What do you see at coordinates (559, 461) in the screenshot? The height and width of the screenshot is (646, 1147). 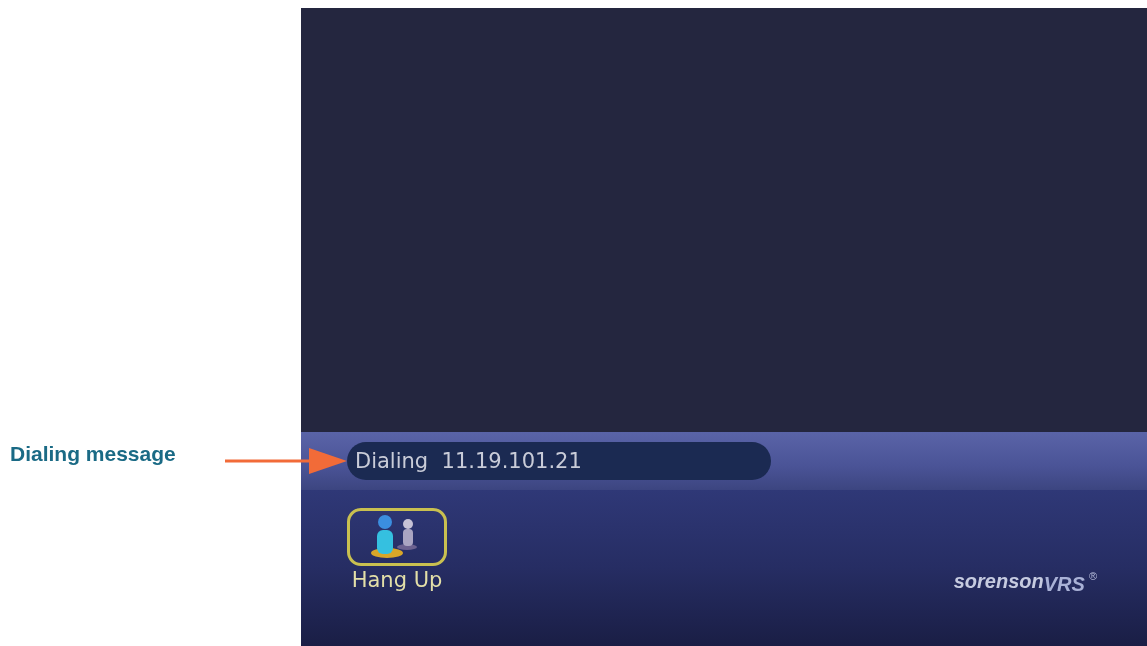 I see `status-message: Dialing 11.19.101.21` at bounding box center [559, 461].